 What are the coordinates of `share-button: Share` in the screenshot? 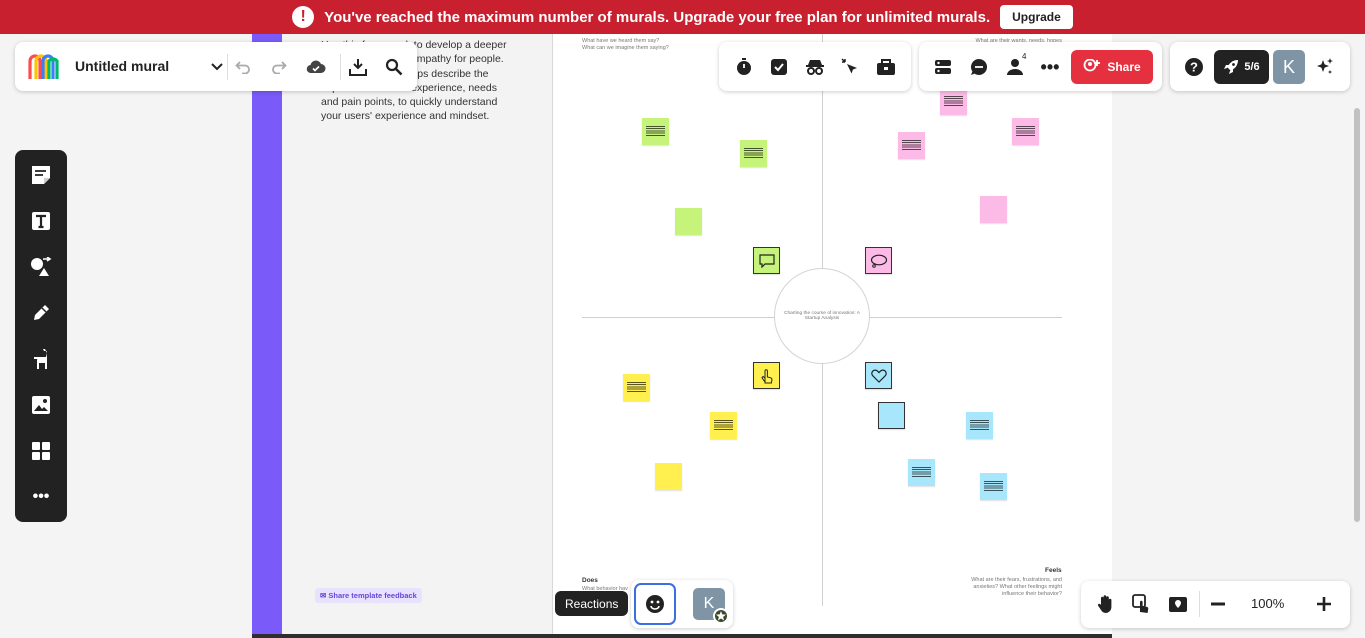 It's located at (1112, 67).